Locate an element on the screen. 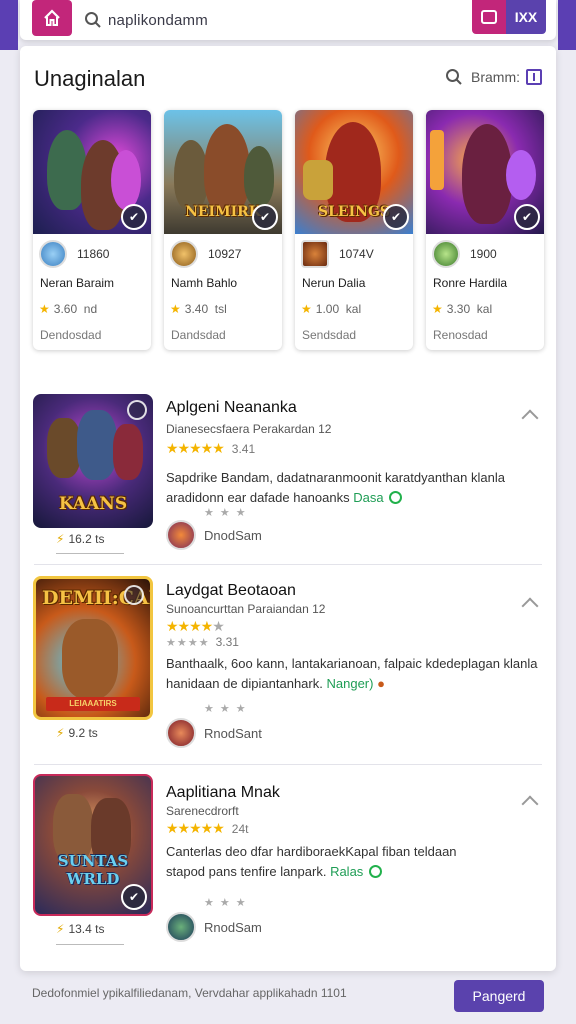 This screenshot has width=576, height=1024. game-name: Ronre Hardila is located at coordinates (470, 283).